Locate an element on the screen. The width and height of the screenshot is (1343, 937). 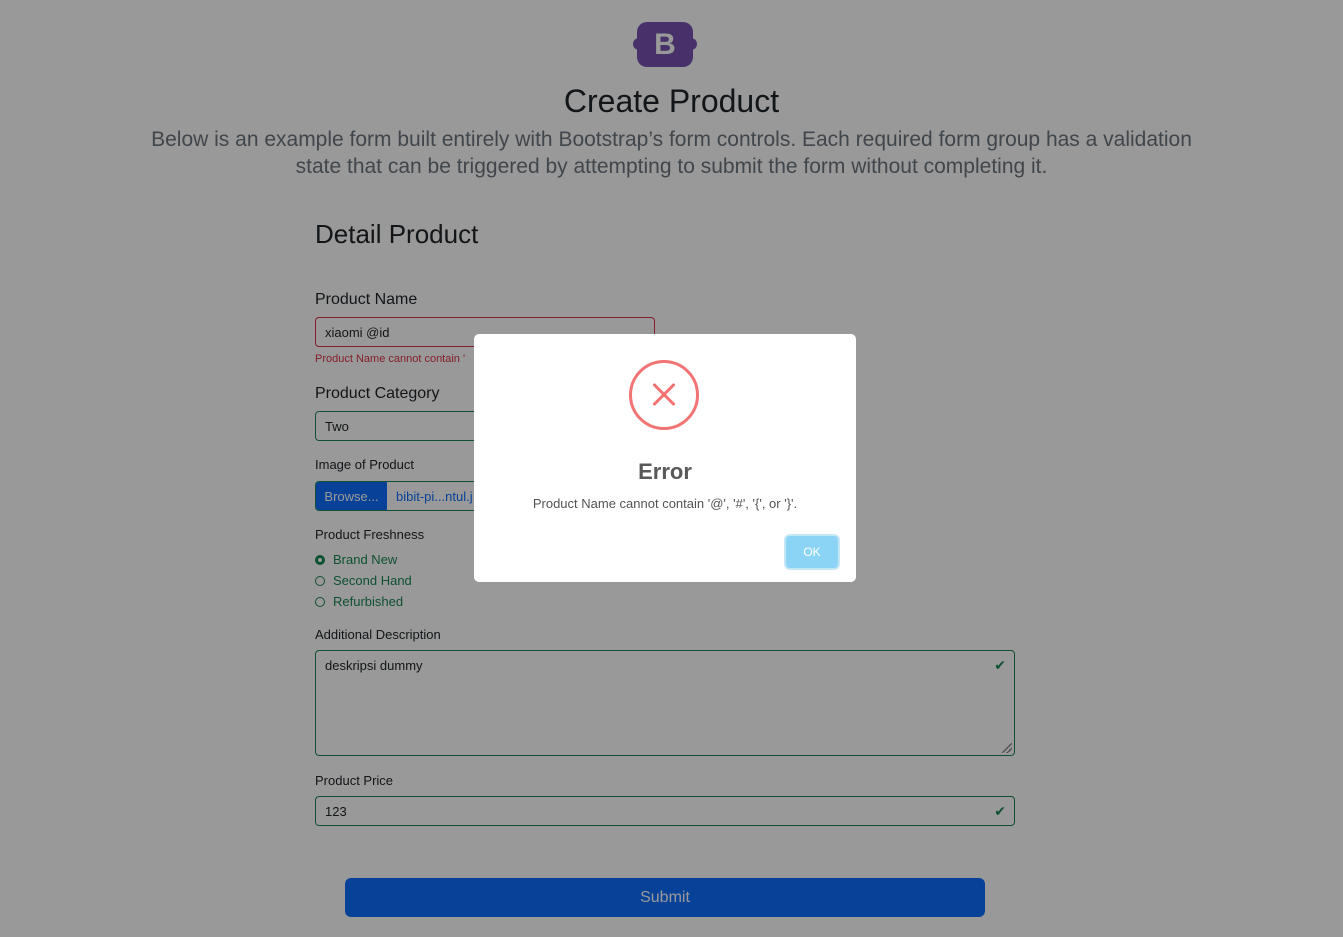
error-x-icon is located at coordinates (664, 395).